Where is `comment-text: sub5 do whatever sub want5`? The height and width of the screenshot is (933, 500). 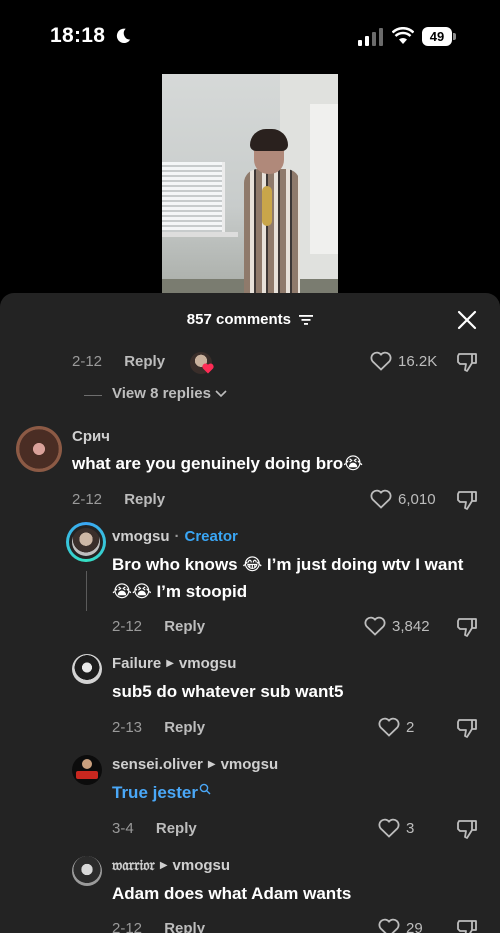
comment-text: sub5 do whatever sub want5 is located at coordinates (228, 691).